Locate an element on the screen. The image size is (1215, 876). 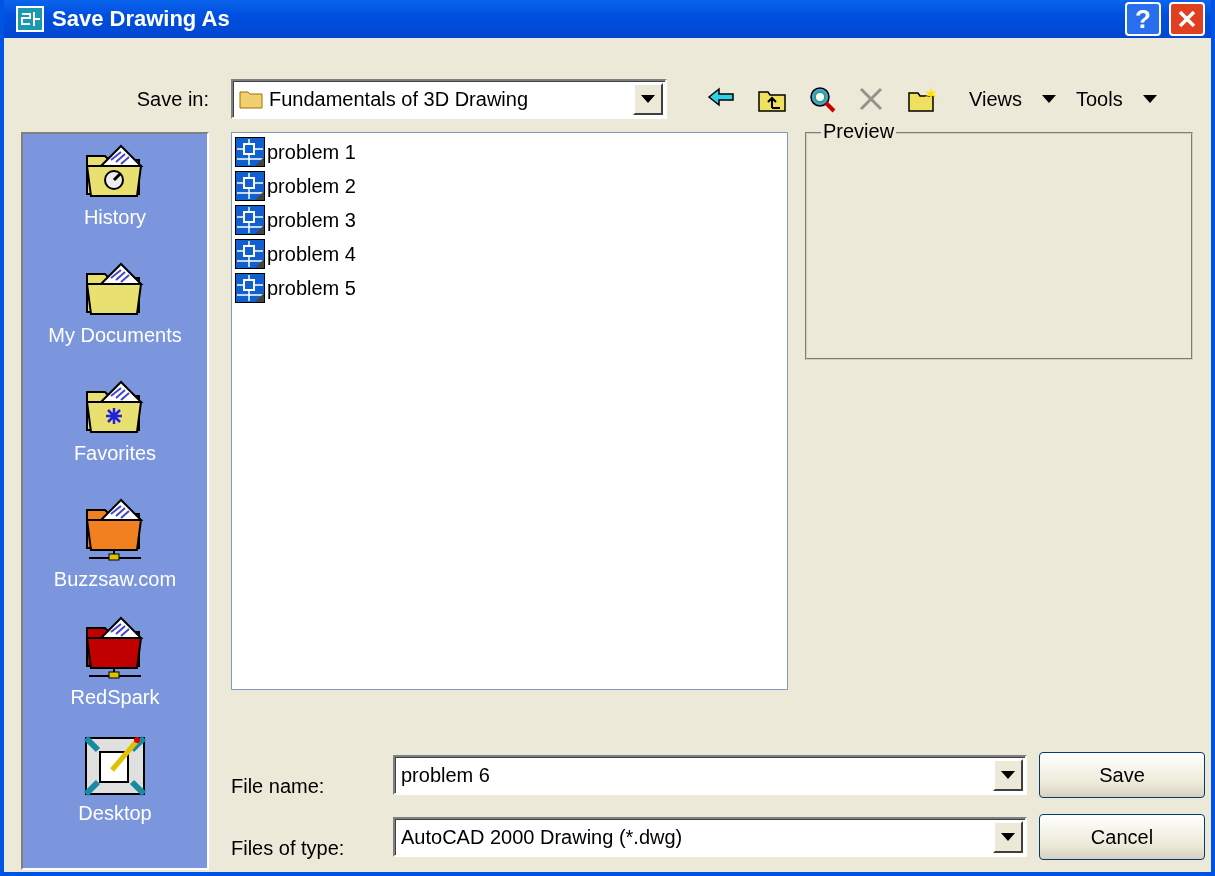
file-type-label: Files of type: is located at coordinates (288, 848).